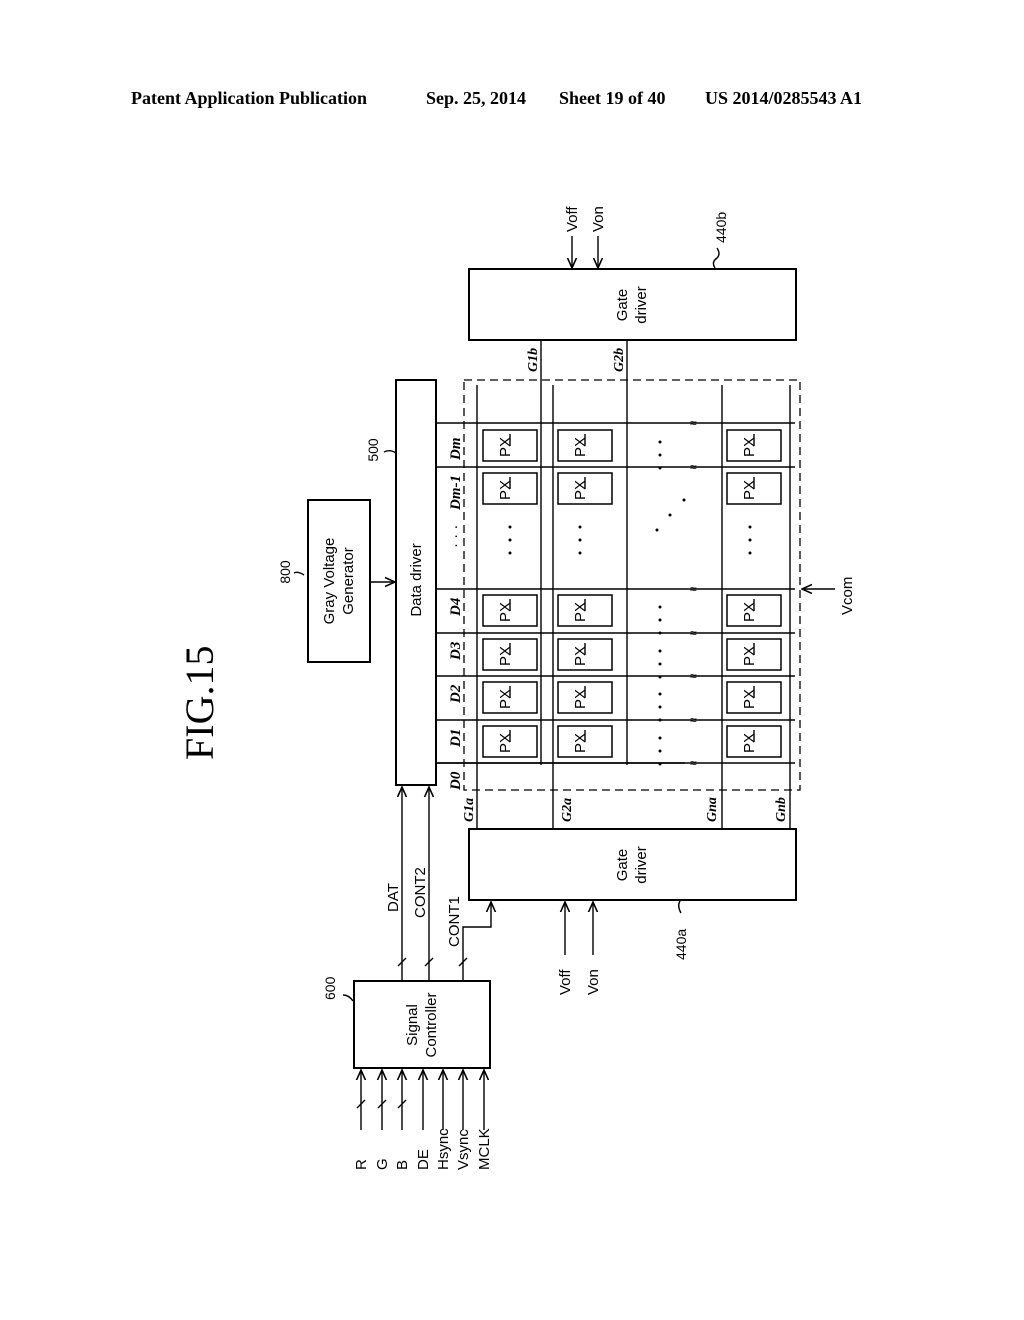 The height and width of the screenshot is (1320, 1024). What do you see at coordinates (423, 1159) in the screenshot?
I see `input-label-de: DE` at bounding box center [423, 1159].